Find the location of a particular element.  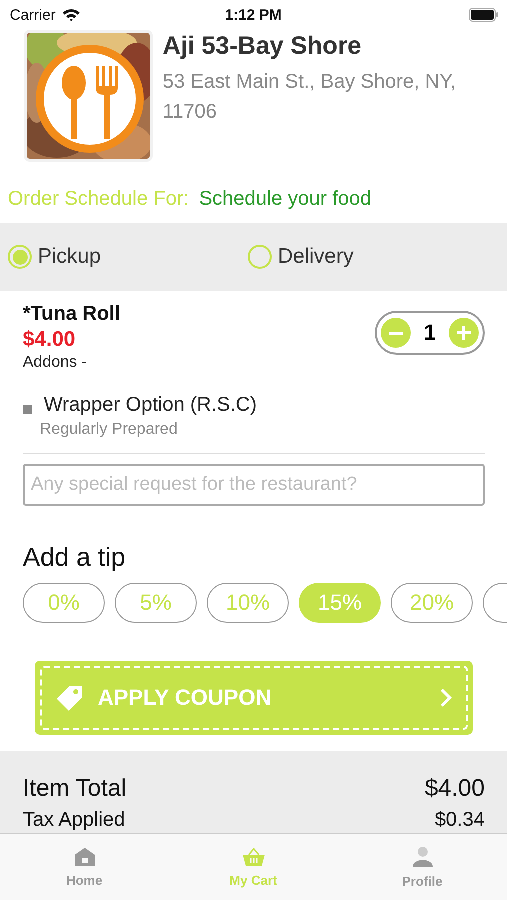

tip-option: 10% is located at coordinates (248, 603).